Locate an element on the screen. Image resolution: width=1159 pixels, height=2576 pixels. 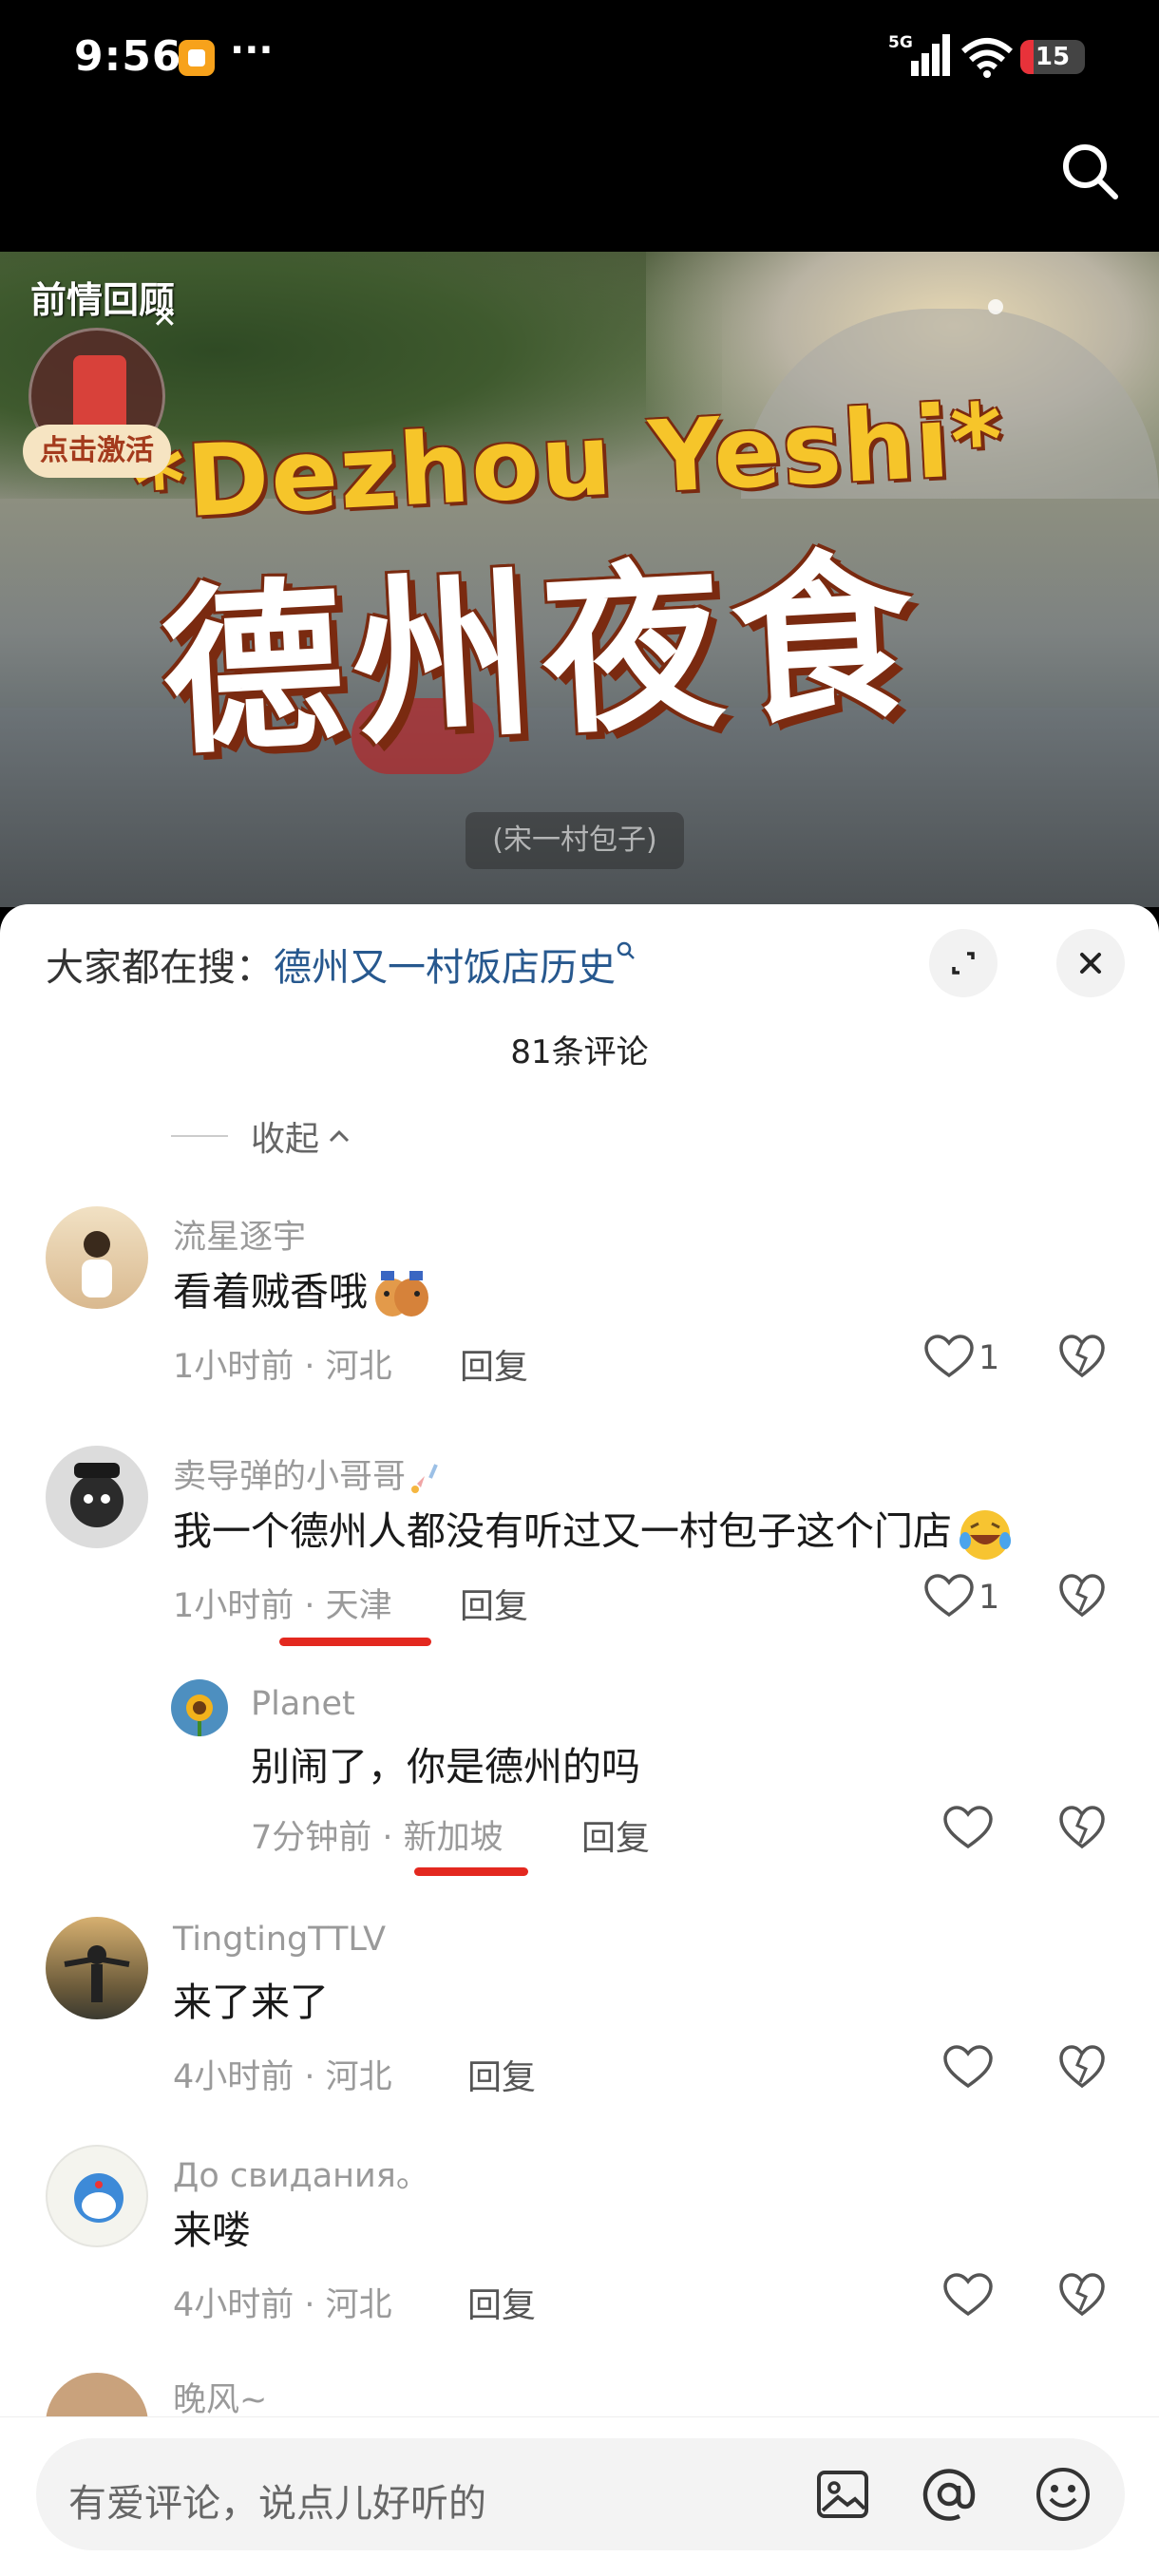
comment-count: 81条评论 is located at coordinates (579, 1052).